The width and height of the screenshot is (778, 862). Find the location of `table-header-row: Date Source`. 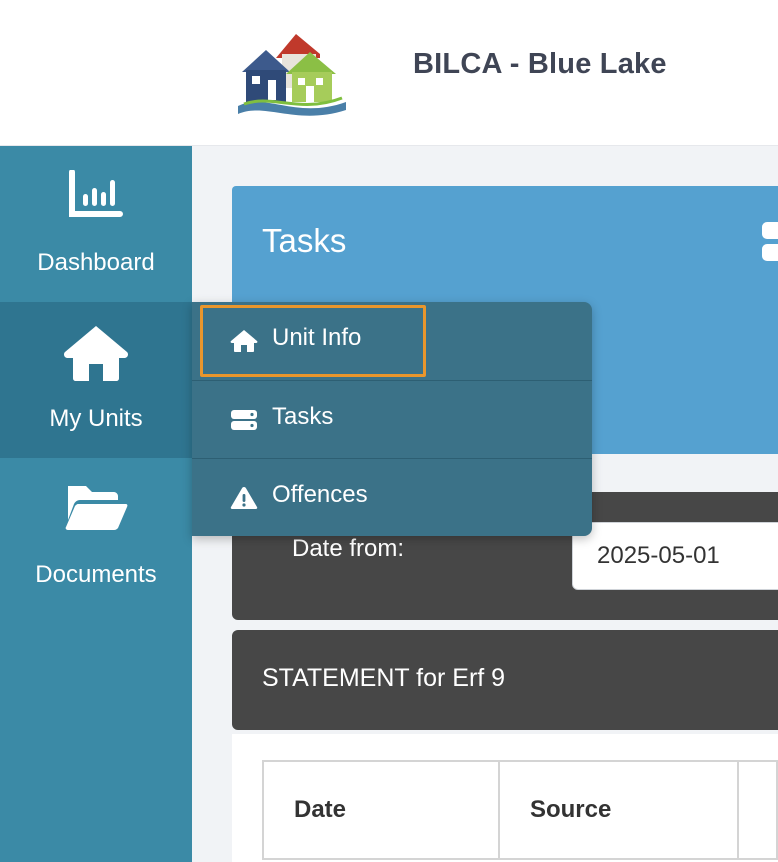

table-header-row: Date Source is located at coordinates (520, 810).